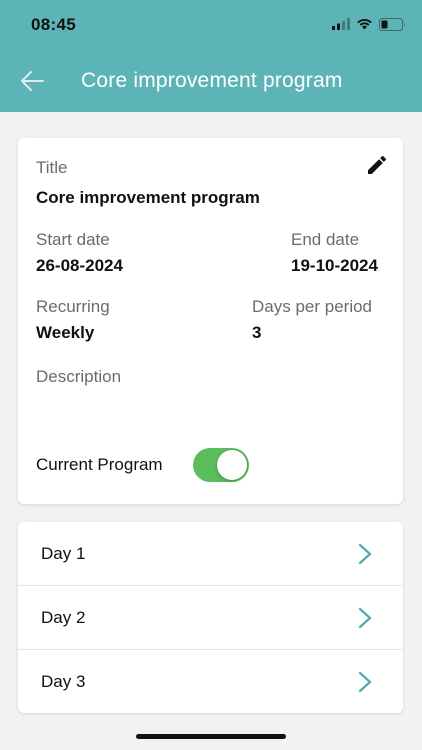 This screenshot has height=750, width=422. I want to click on status-time: 08:45, so click(53, 24).